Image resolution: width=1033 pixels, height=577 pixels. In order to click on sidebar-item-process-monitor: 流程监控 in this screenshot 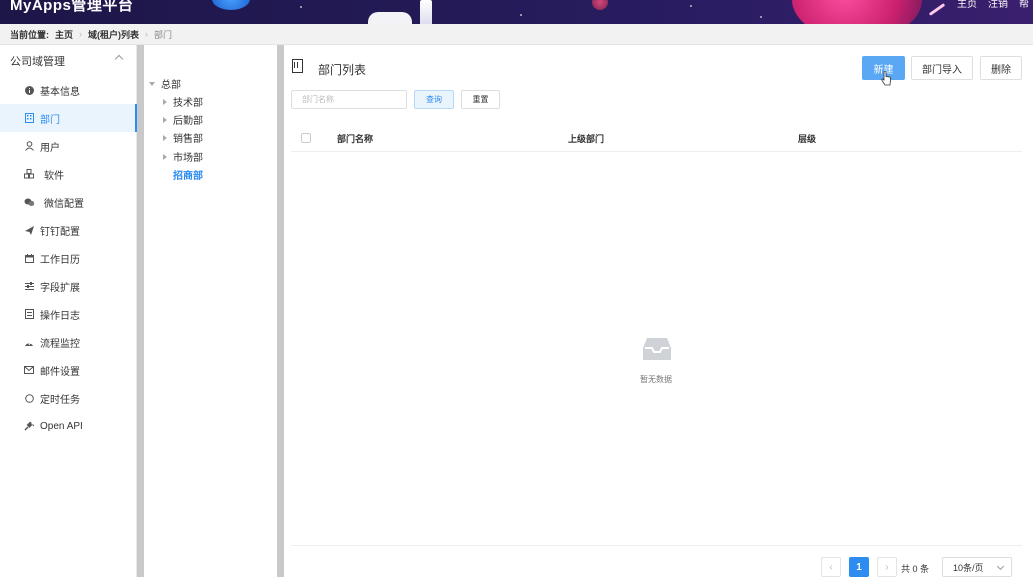, I will do `click(68, 342)`.